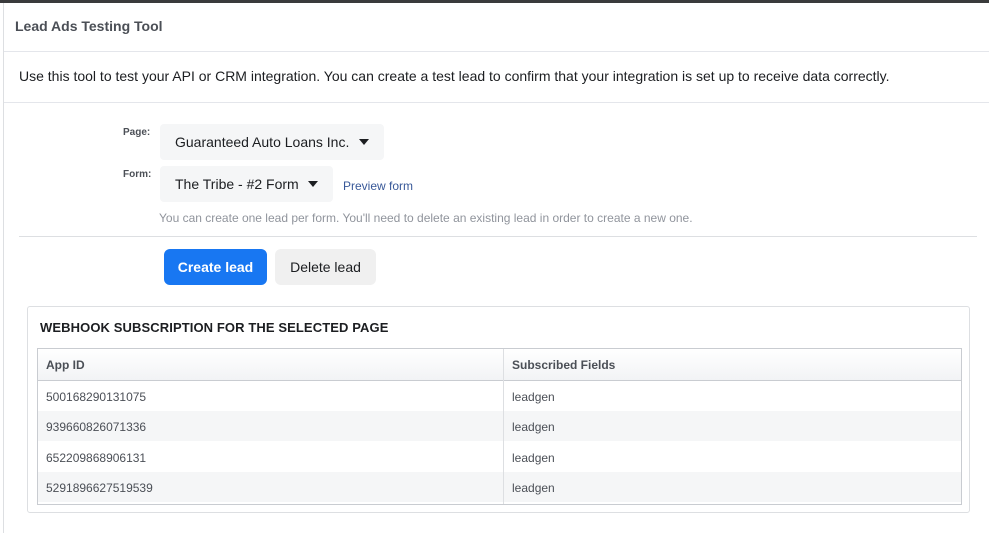  What do you see at coordinates (325, 267) in the screenshot?
I see `delete-lead-button: Delete lead` at bounding box center [325, 267].